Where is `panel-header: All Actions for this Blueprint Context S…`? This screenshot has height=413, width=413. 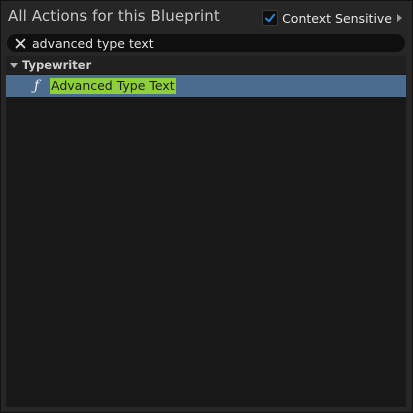 panel-header: All Actions for this Blueprint Context S… is located at coordinates (206, 17).